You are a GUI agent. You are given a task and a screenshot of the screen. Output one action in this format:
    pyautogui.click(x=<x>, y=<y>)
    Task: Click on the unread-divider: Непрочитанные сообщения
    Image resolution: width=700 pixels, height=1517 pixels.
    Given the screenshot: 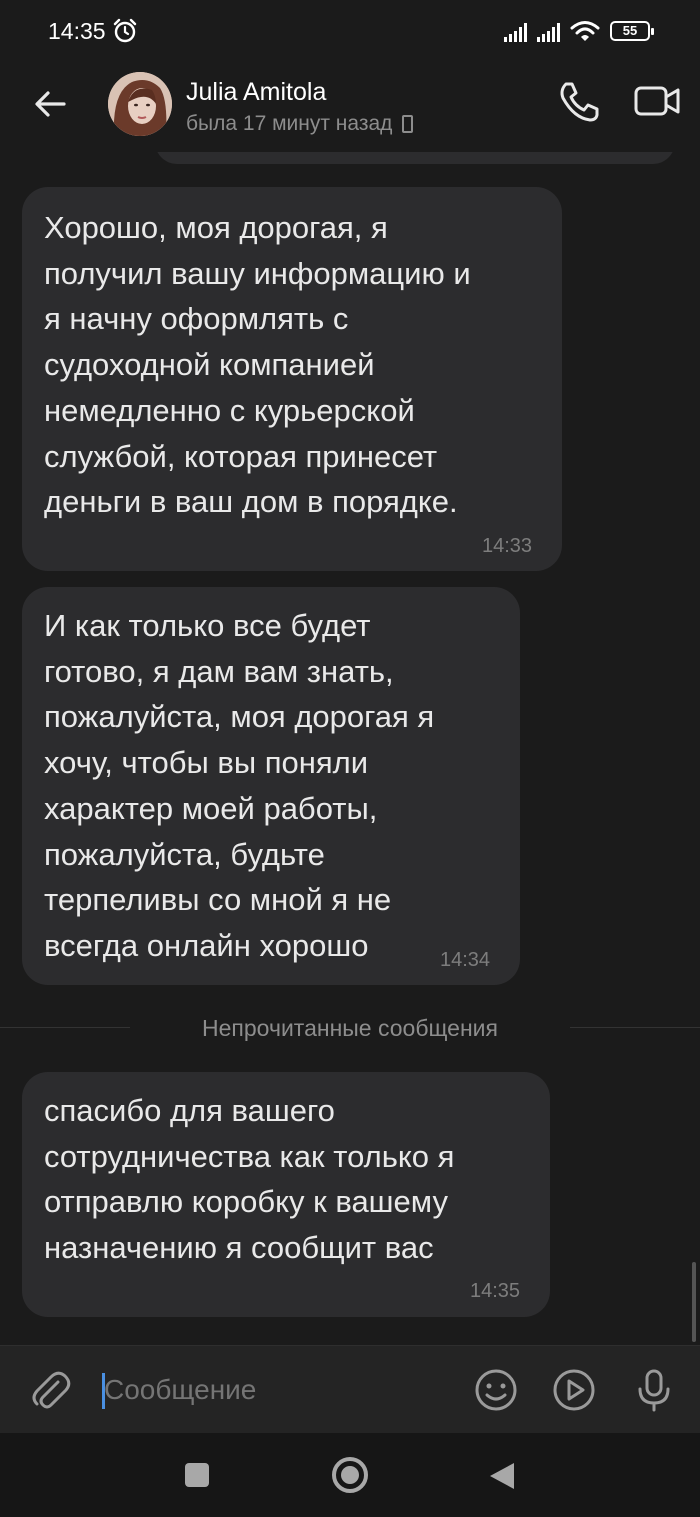 What is the action you would take?
    pyautogui.click(x=350, y=1027)
    